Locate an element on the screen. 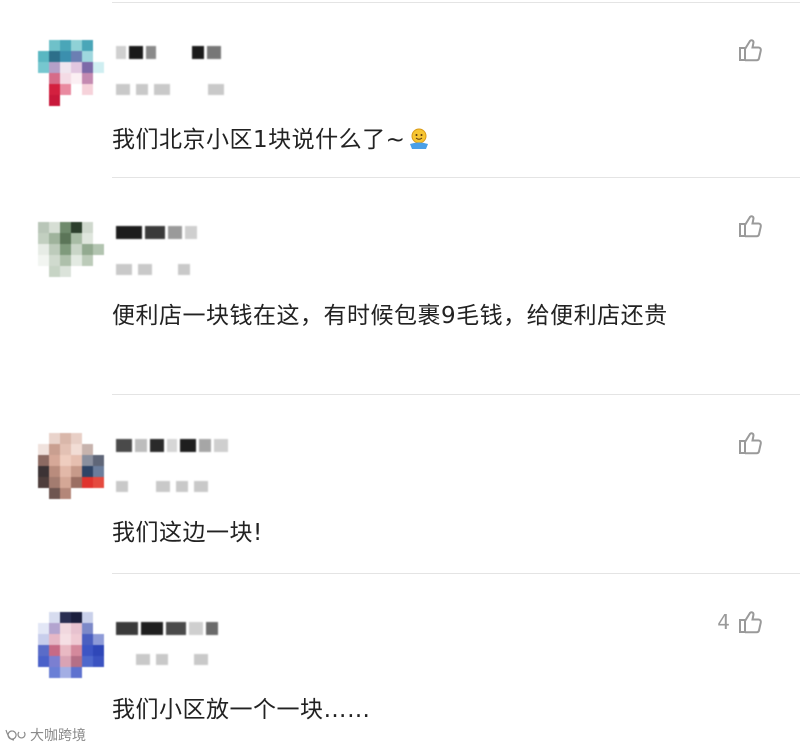  smiley-shrug-emoji-icon is located at coordinates (419, 138).